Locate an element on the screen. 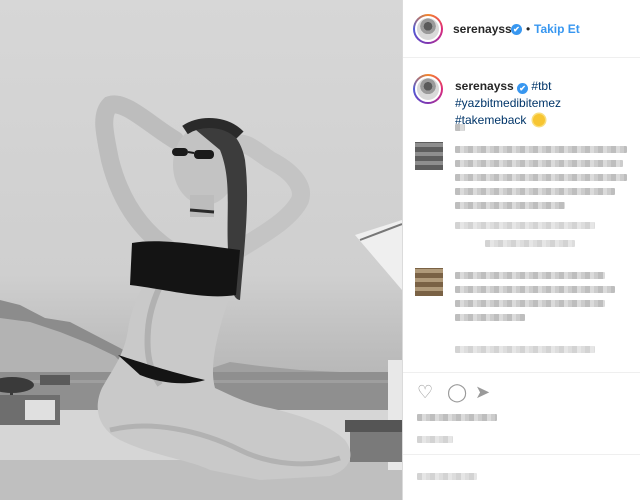 This screenshot has width=640, height=500. post-header: serenayss ✔ • Takip Et is located at coordinates (521, 29).